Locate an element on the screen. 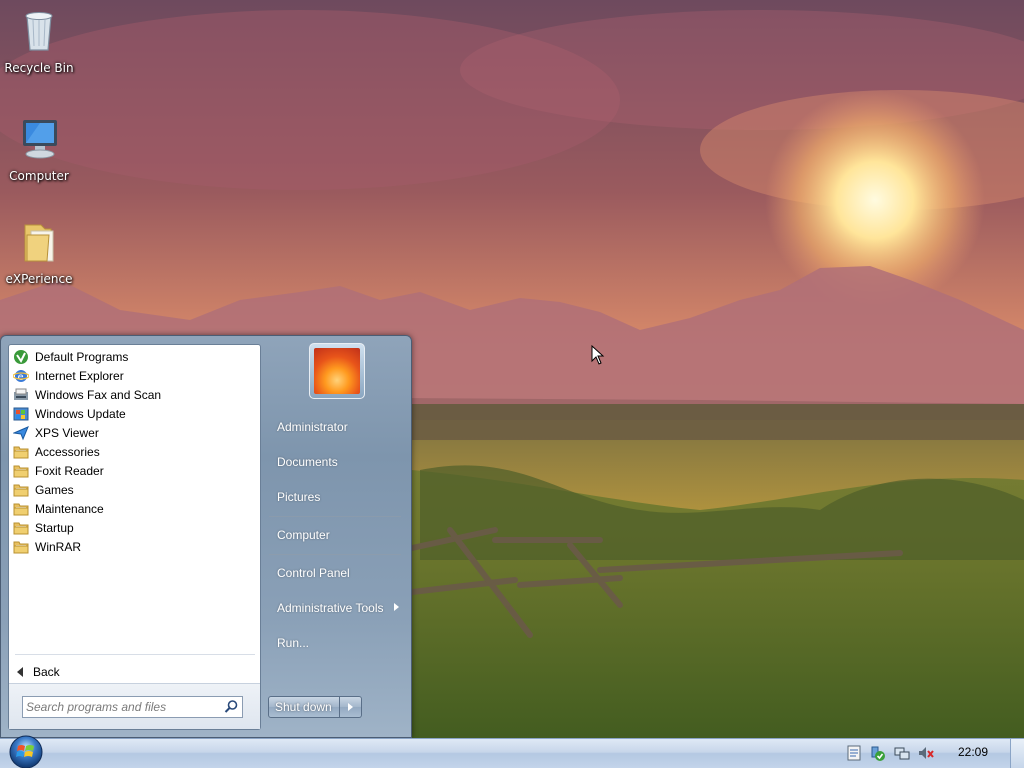  program-label: Windows Fax and Scan is located at coordinates (98, 394).